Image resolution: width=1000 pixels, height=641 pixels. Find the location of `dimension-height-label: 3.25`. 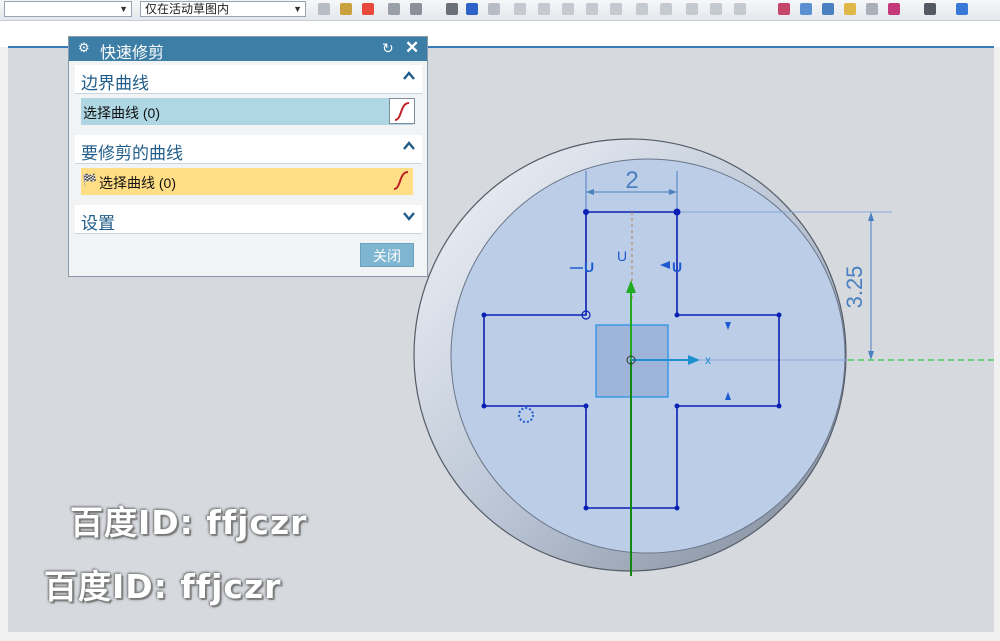

dimension-height-label: 3.25 is located at coordinates (854, 287).